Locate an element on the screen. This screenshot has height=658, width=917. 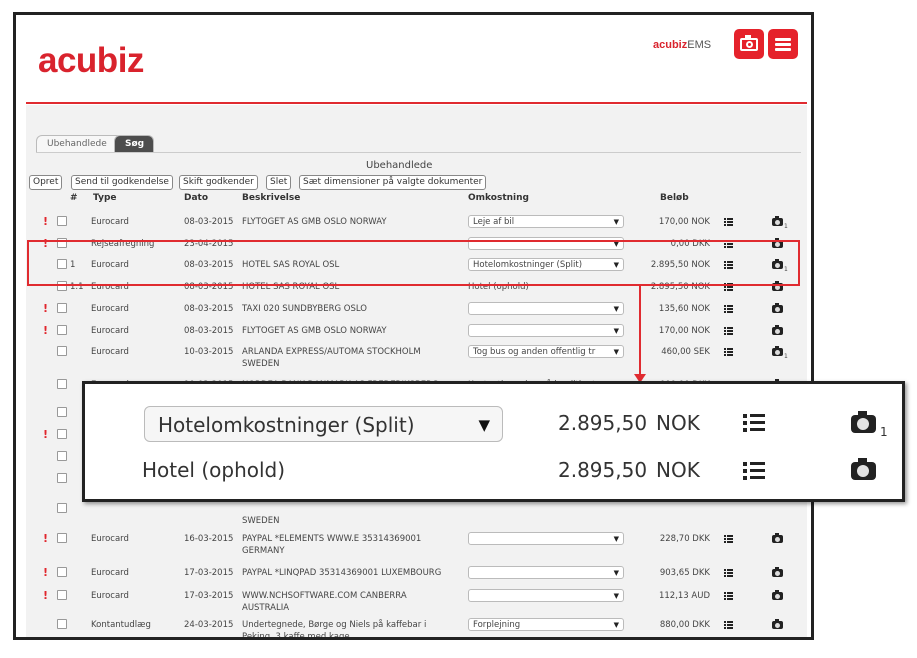
tab-ubehandlede: Ubehandlede is located at coordinates (79, 143).